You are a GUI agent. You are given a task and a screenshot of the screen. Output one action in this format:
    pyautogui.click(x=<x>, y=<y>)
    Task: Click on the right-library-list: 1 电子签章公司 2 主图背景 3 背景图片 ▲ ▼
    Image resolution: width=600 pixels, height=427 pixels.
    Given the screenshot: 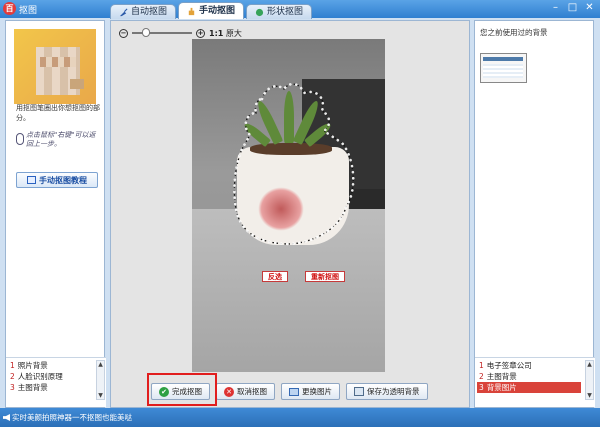 What is the action you would take?
    pyautogui.click(x=535, y=382)
    